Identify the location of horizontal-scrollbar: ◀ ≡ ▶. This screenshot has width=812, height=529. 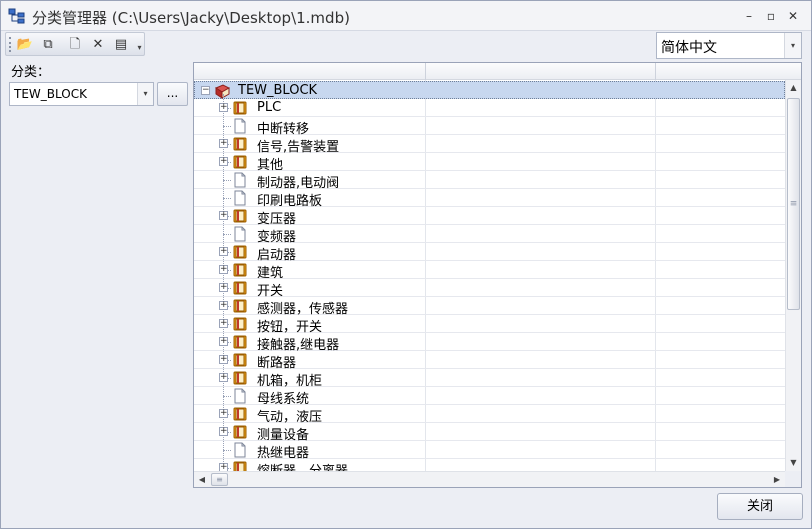
(489, 479).